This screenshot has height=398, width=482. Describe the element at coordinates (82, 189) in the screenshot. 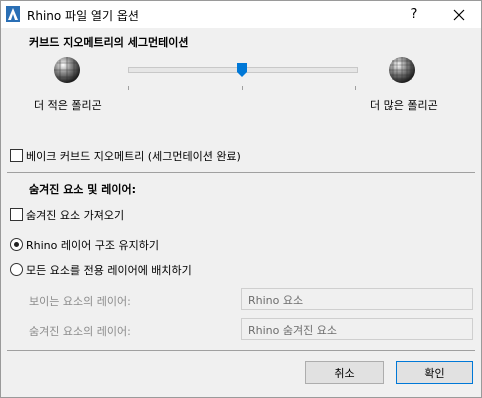

I see `hidden-section-label: 숨겨진 요소 및 레이어:` at that location.